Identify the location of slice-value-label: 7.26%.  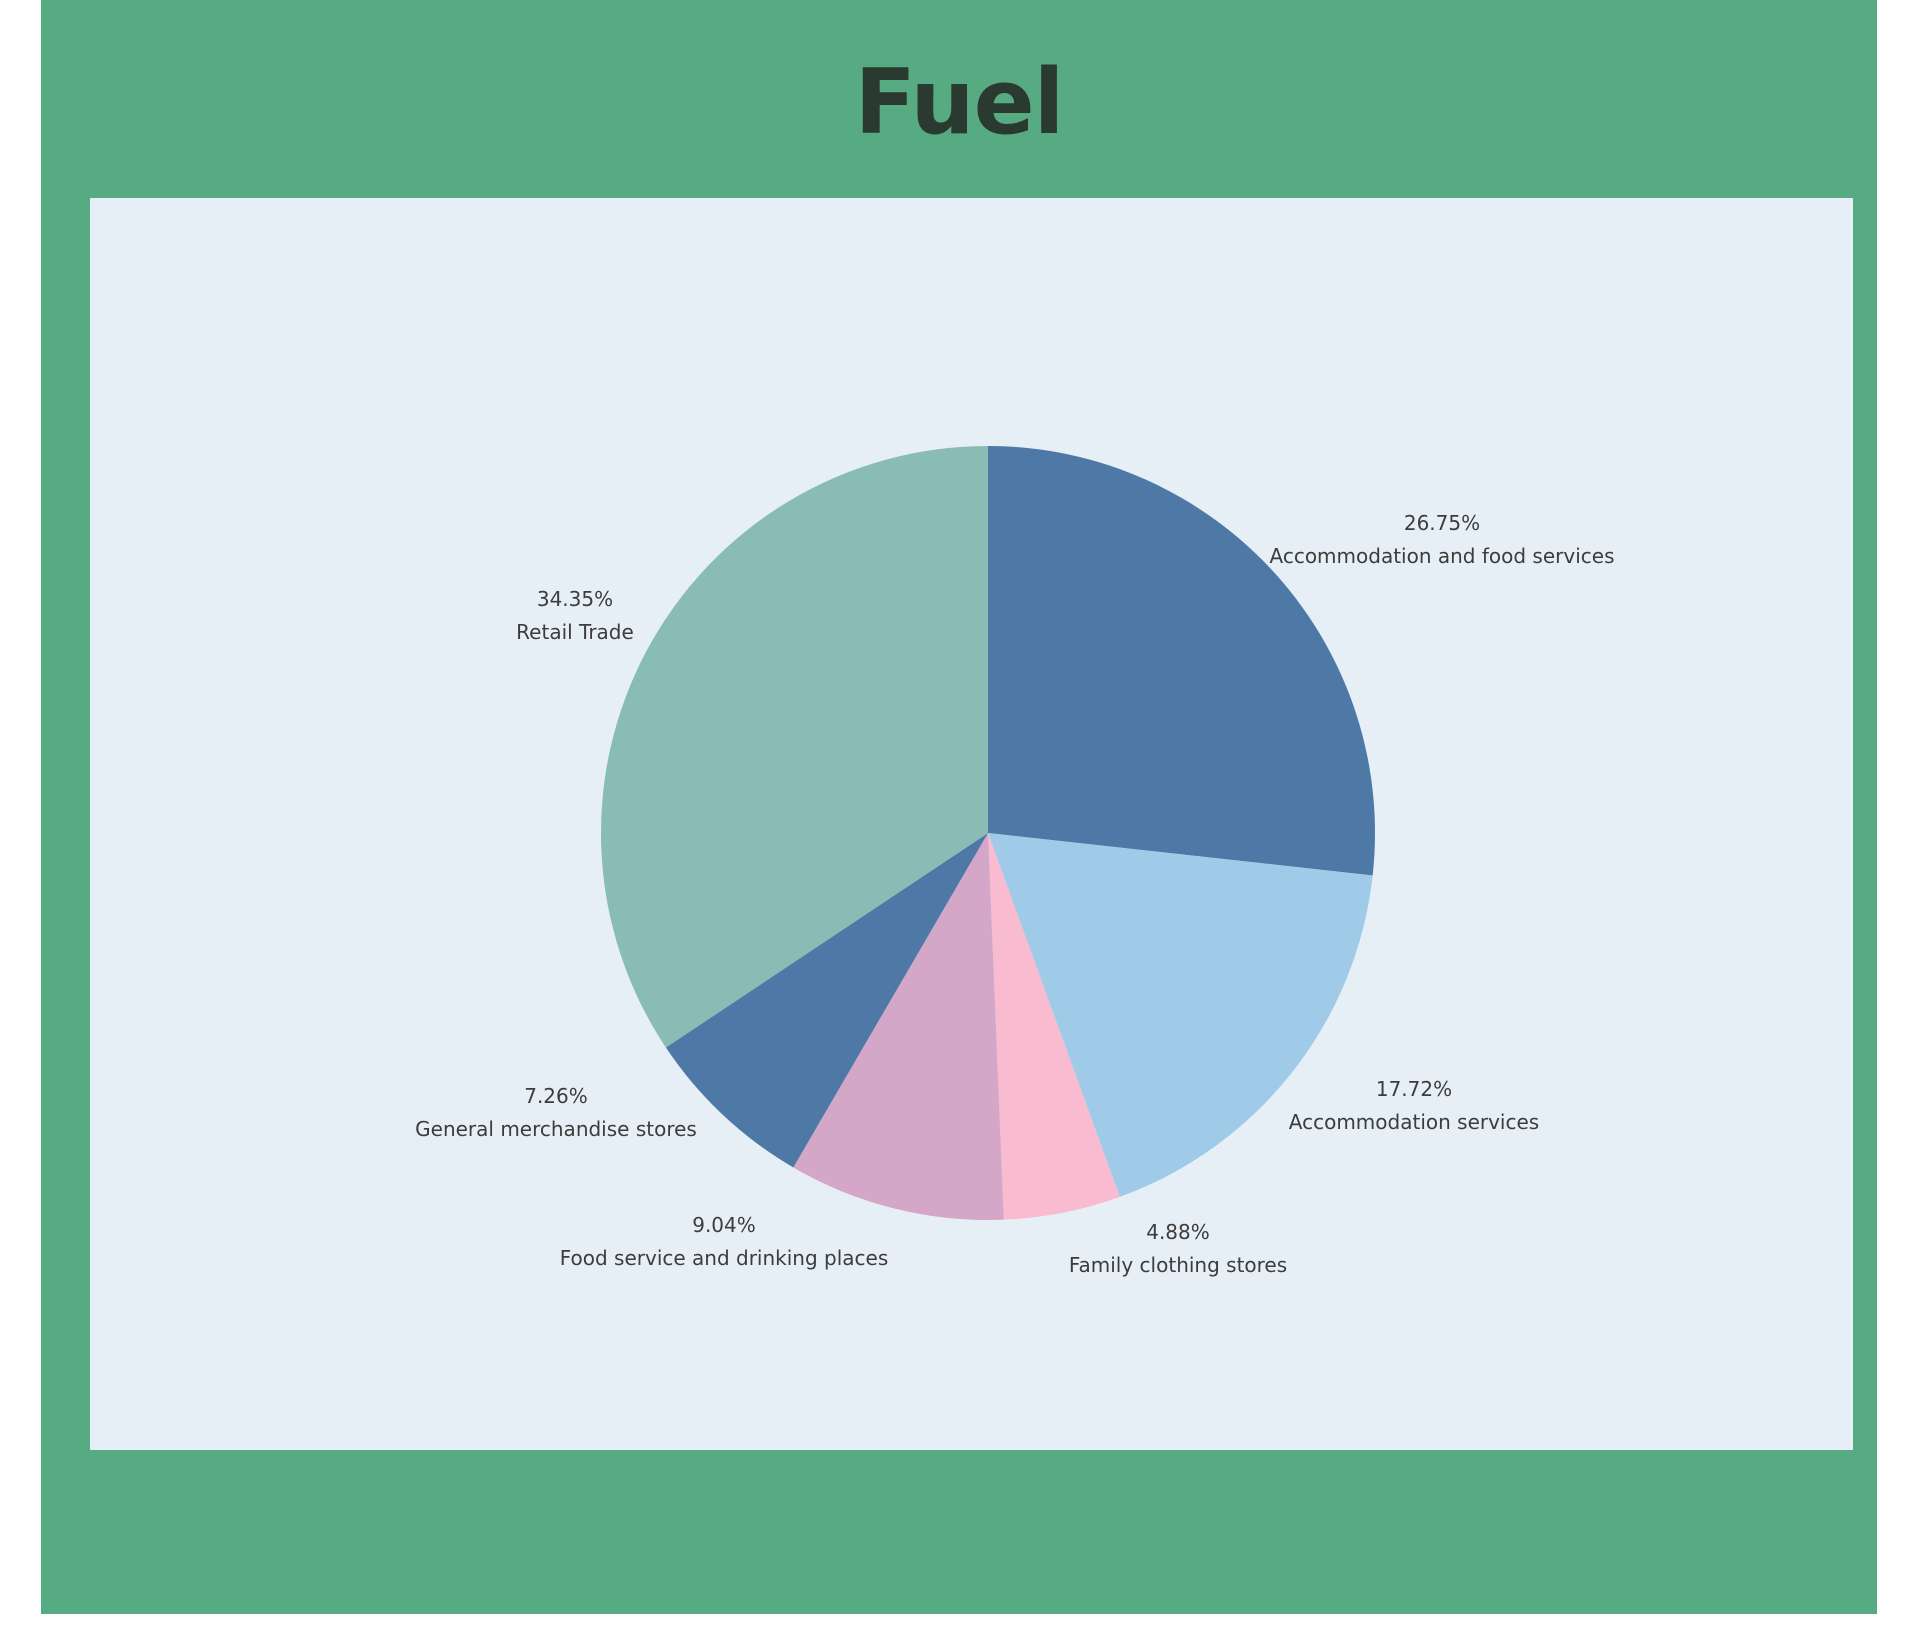
(556, 1096).